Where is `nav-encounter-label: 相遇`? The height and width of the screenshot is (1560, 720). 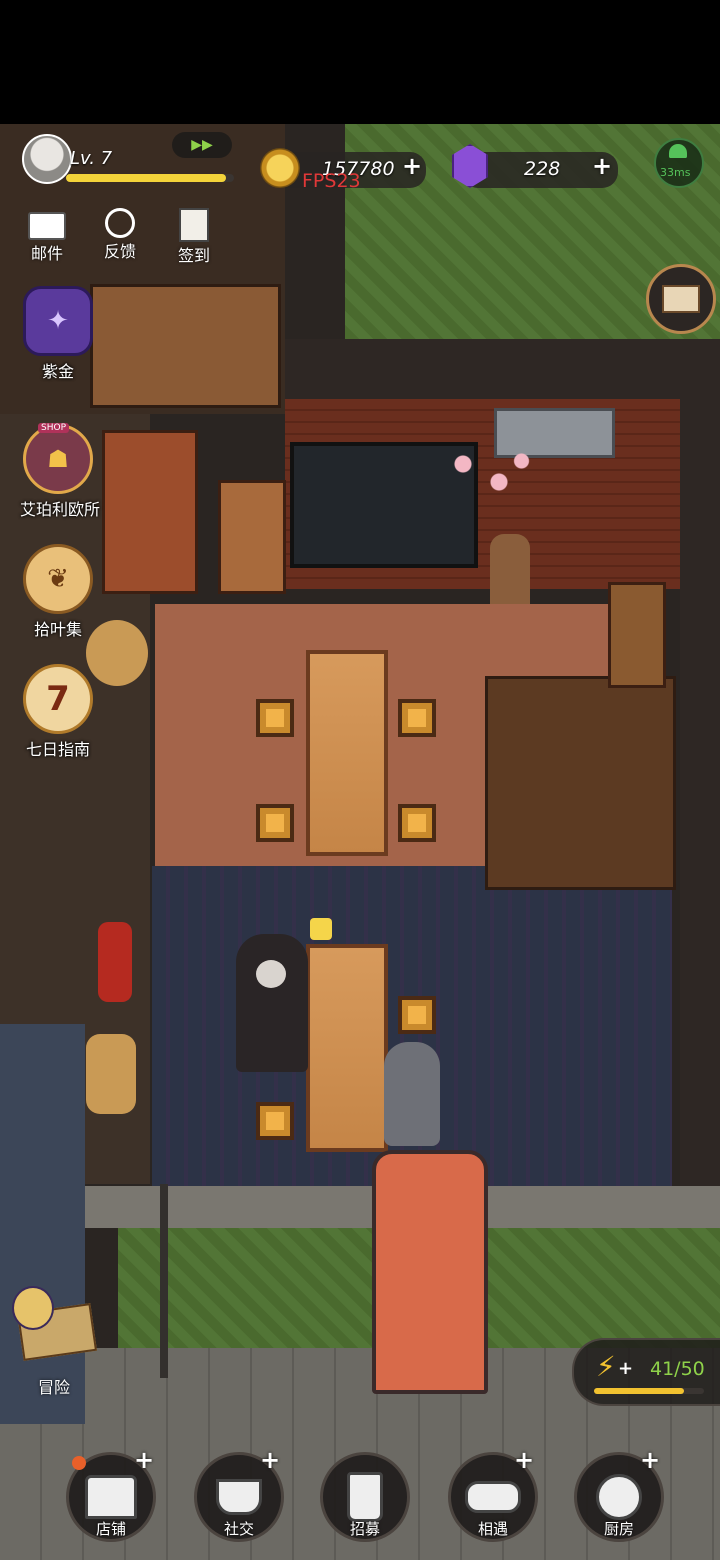 nav-encounter-label: 相遇 is located at coordinates (492, 1529).